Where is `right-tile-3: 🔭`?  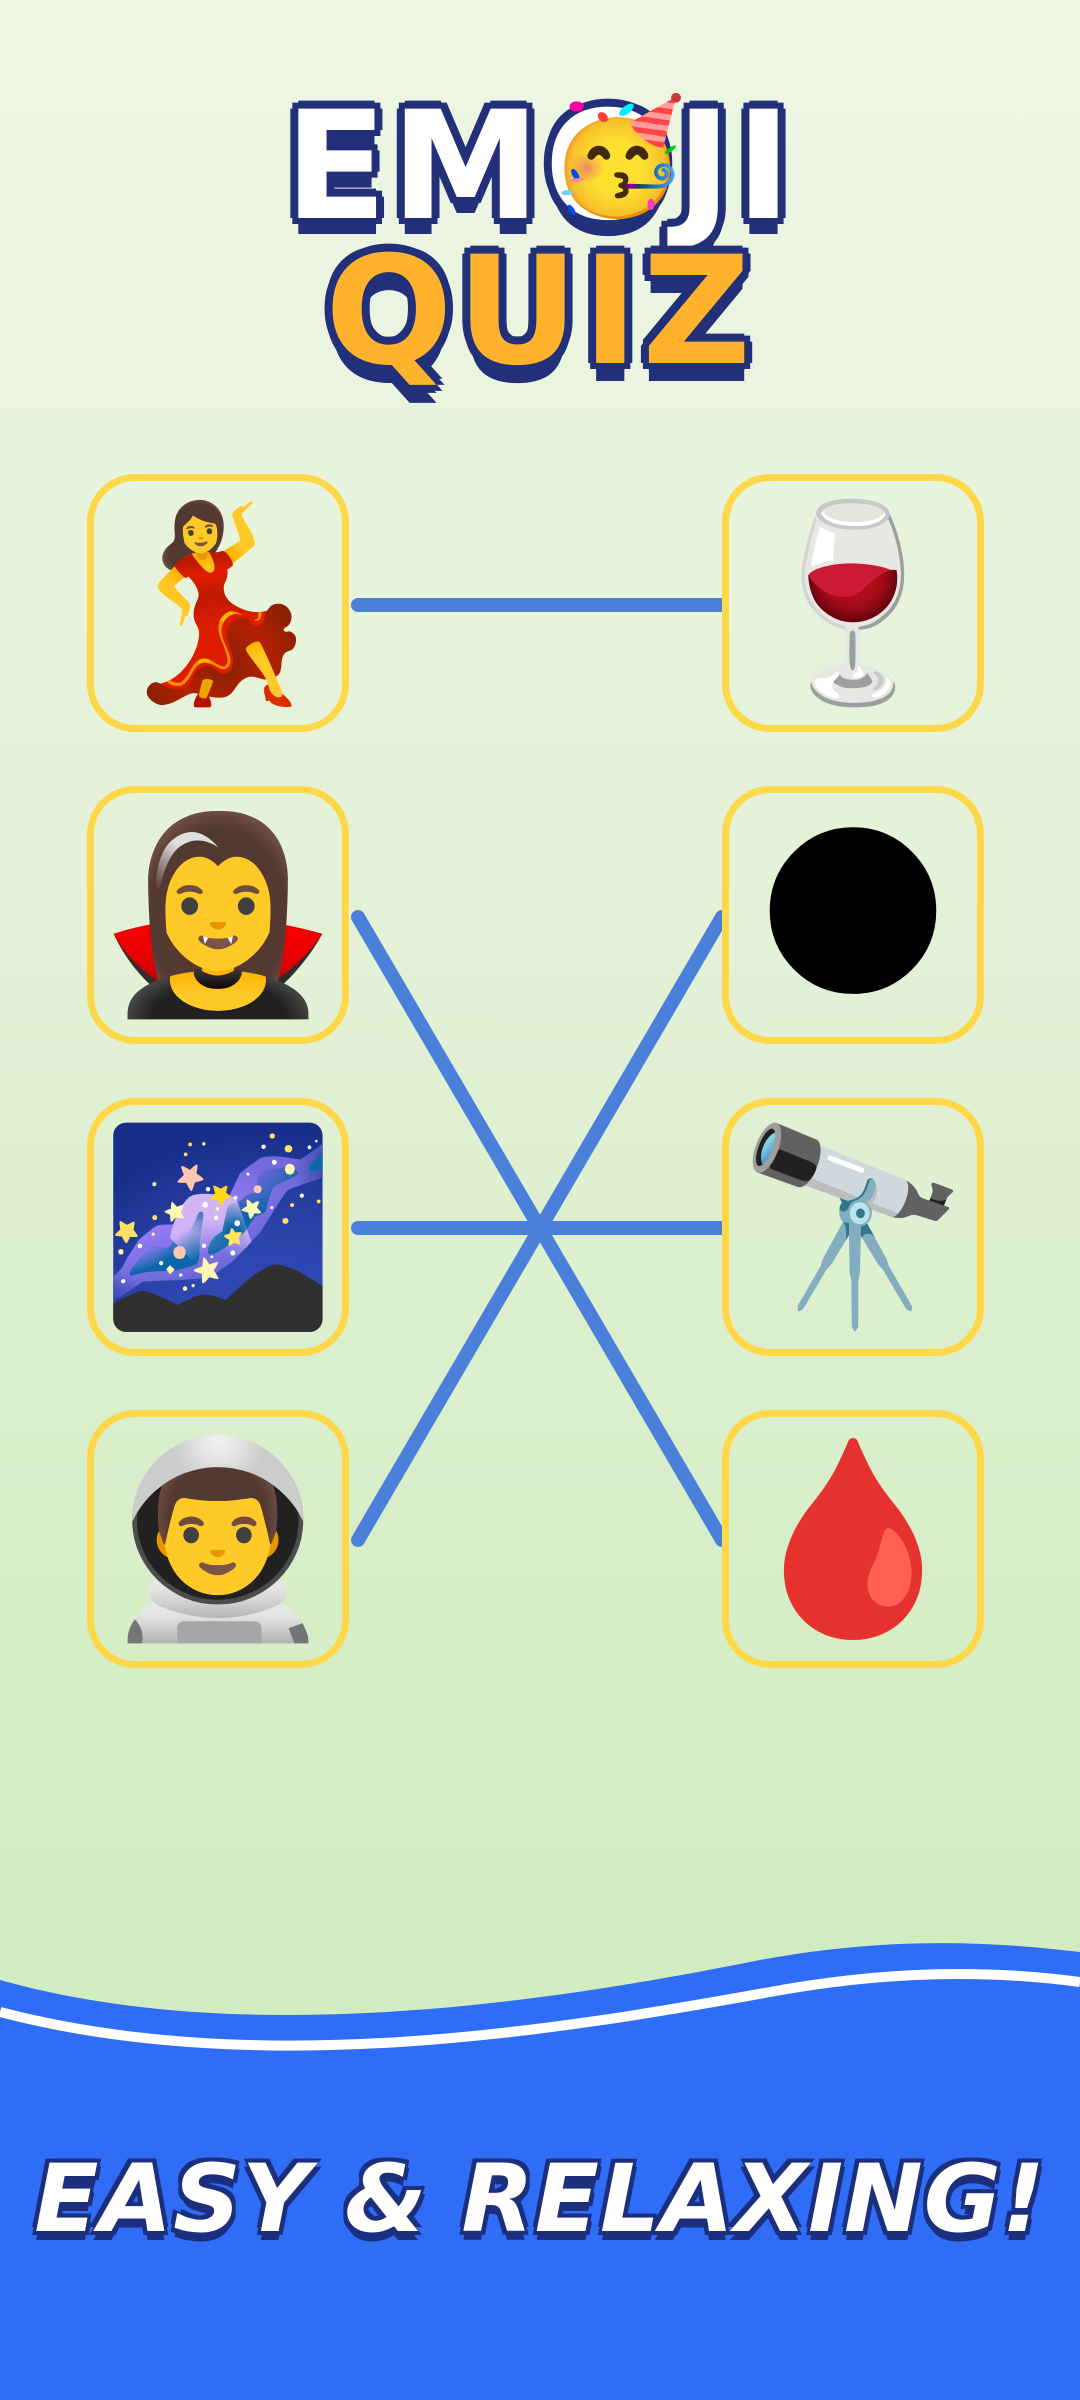
right-tile-3: 🔭 is located at coordinates (853, 1227).